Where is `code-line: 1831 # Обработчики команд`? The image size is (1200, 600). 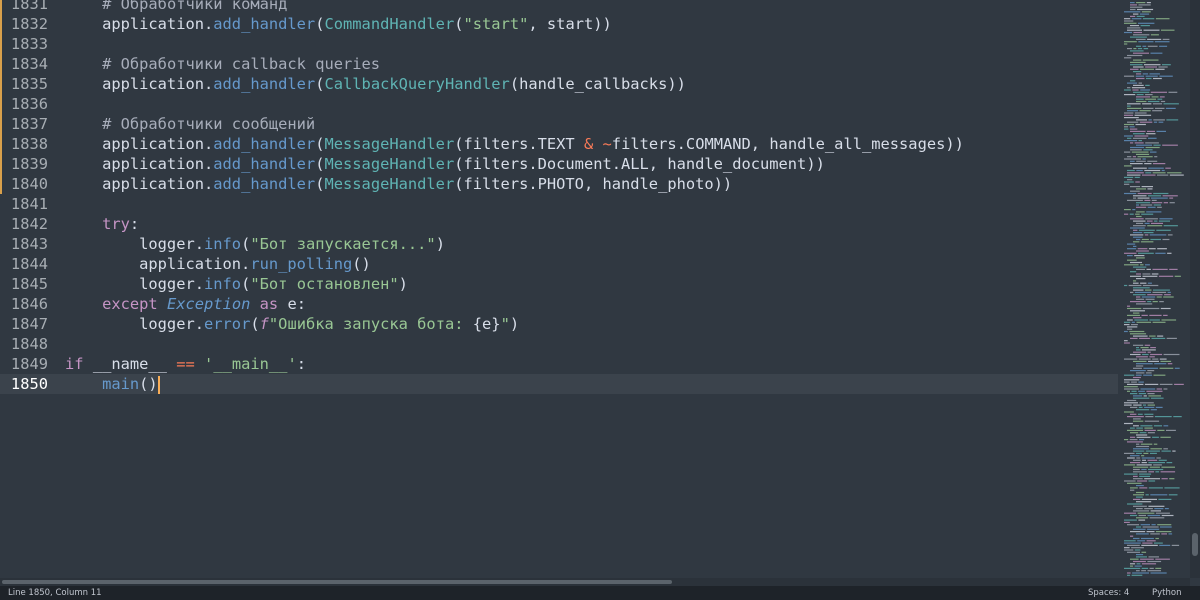 code-line: 1831 # Обработчики команд is located at coordinates (559, 7).